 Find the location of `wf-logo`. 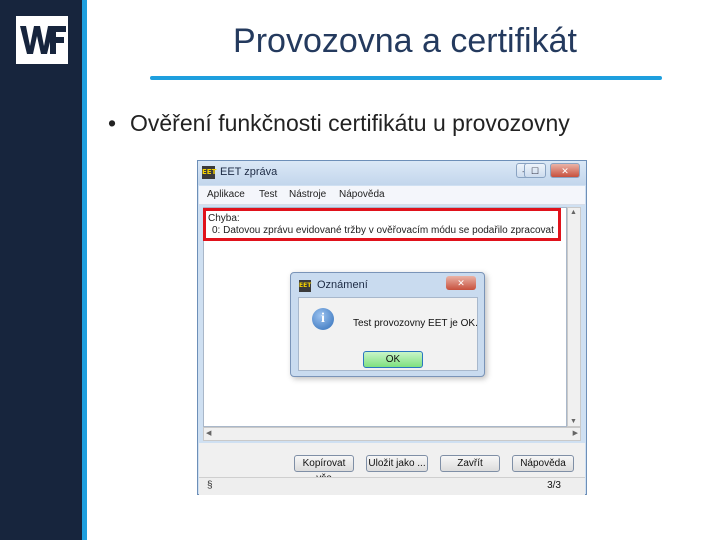

wf-logo is located at coordinates (42, 40).